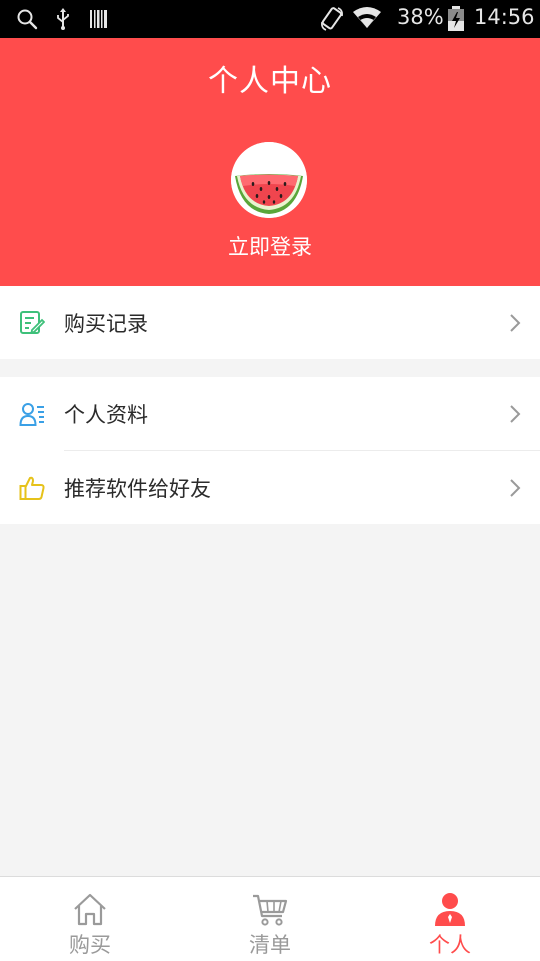 The width and height of the screenshot is (540, 961). I want to click on avatar, so click(269, 180).